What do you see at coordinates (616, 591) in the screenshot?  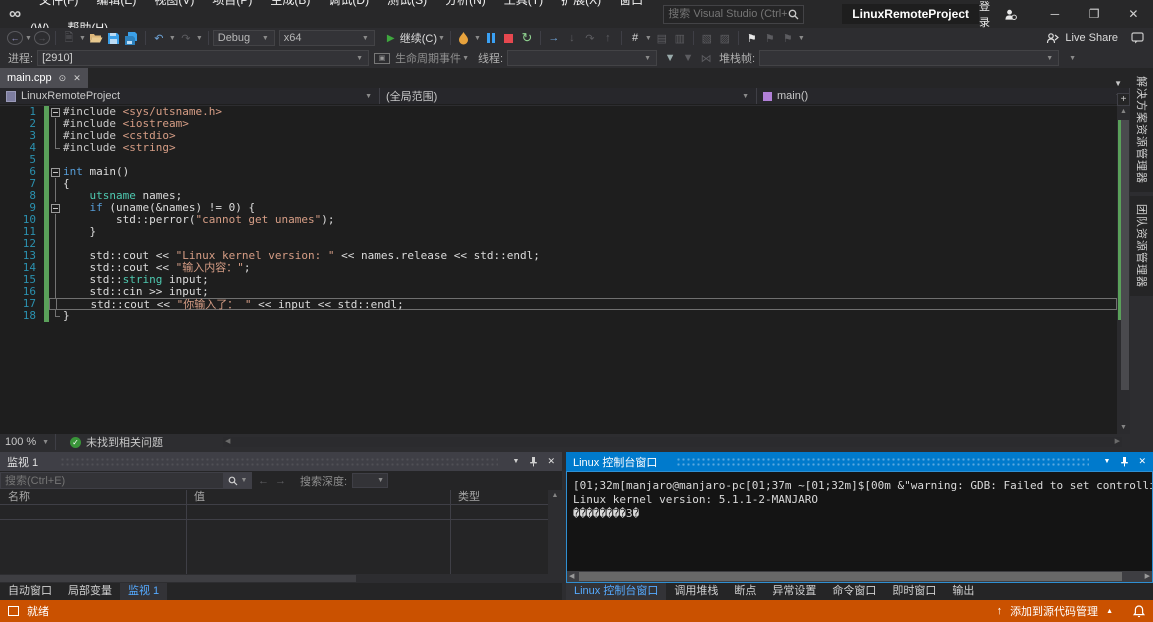 I see `console-panel-tab: Linux 控制台窗口` at bounding box center [616, 591].